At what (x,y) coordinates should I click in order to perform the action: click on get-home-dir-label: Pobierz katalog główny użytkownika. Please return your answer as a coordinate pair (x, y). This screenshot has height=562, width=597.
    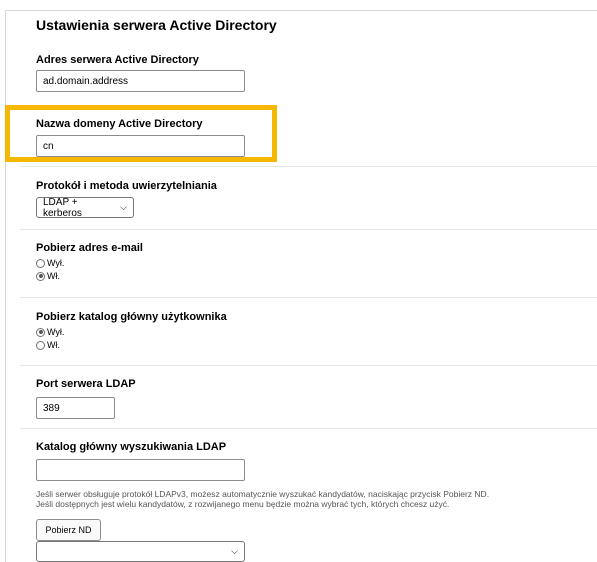
    Looking at the image, I should click on (131, 317).